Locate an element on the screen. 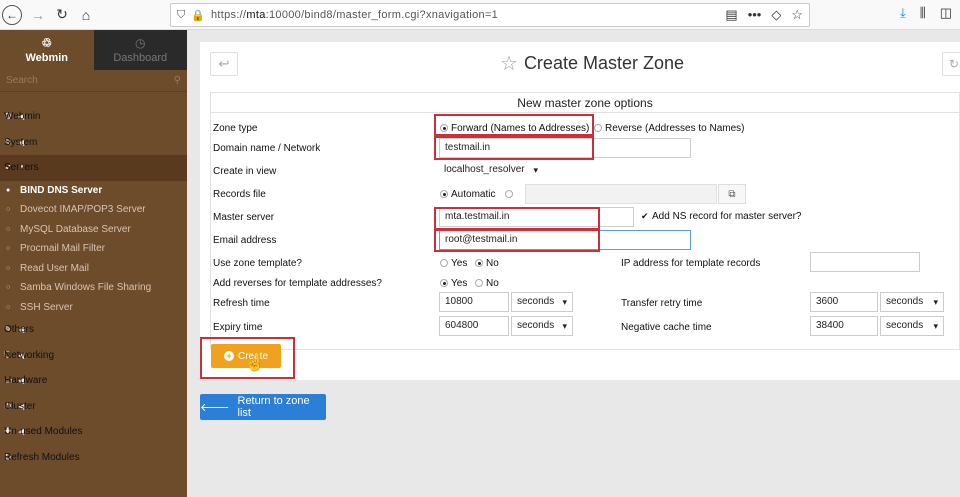 This screenshot has width=960, height=497. refresh-button: ↻ is located at coordinates (951, 64).